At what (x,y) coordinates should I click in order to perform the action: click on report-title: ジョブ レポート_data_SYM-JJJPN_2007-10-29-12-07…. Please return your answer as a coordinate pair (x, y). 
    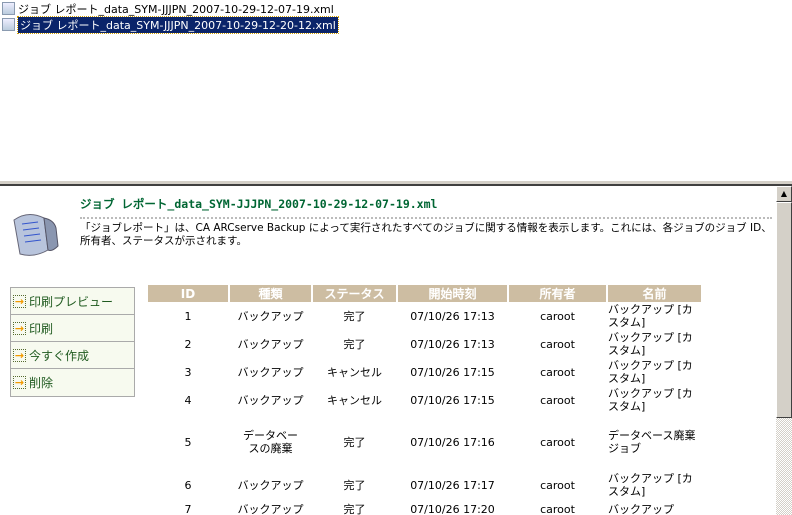
    Looking at the image, I should click on (259, 204).